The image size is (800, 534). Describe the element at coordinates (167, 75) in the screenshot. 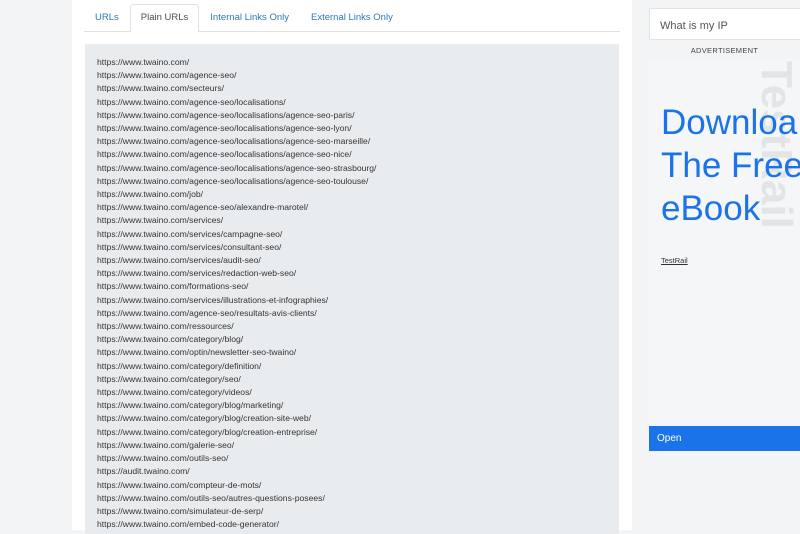

I see `url-item: https://www.twaino.com/agence-seo/` at that location.